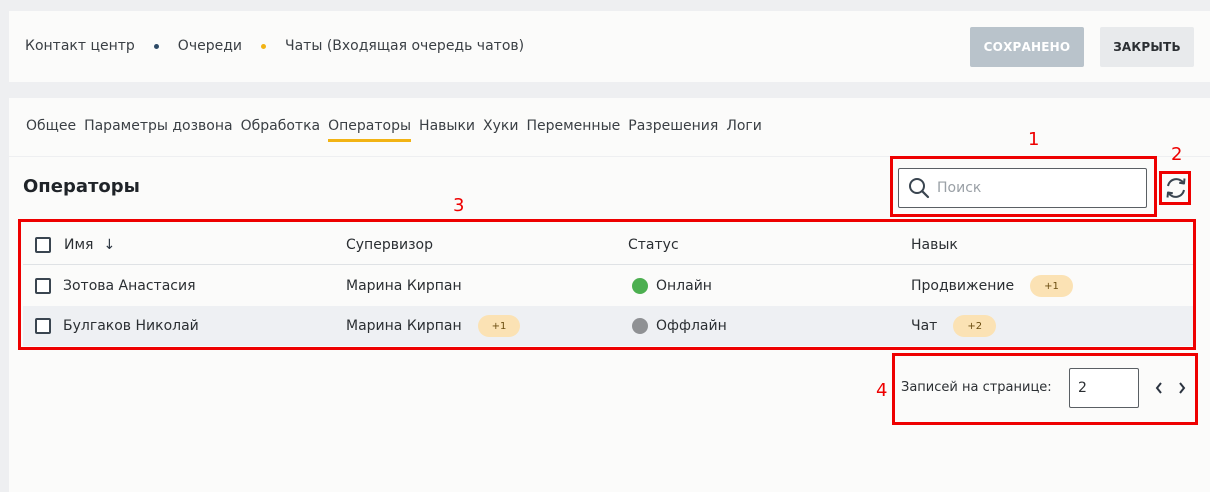 Image resolution: width=1210 pixels, height=492 pixels. What do you see at coordinates (1034, 139) in the screenshot?
I see `annotation-label-1: 1` at bounding box center [1034, 139].